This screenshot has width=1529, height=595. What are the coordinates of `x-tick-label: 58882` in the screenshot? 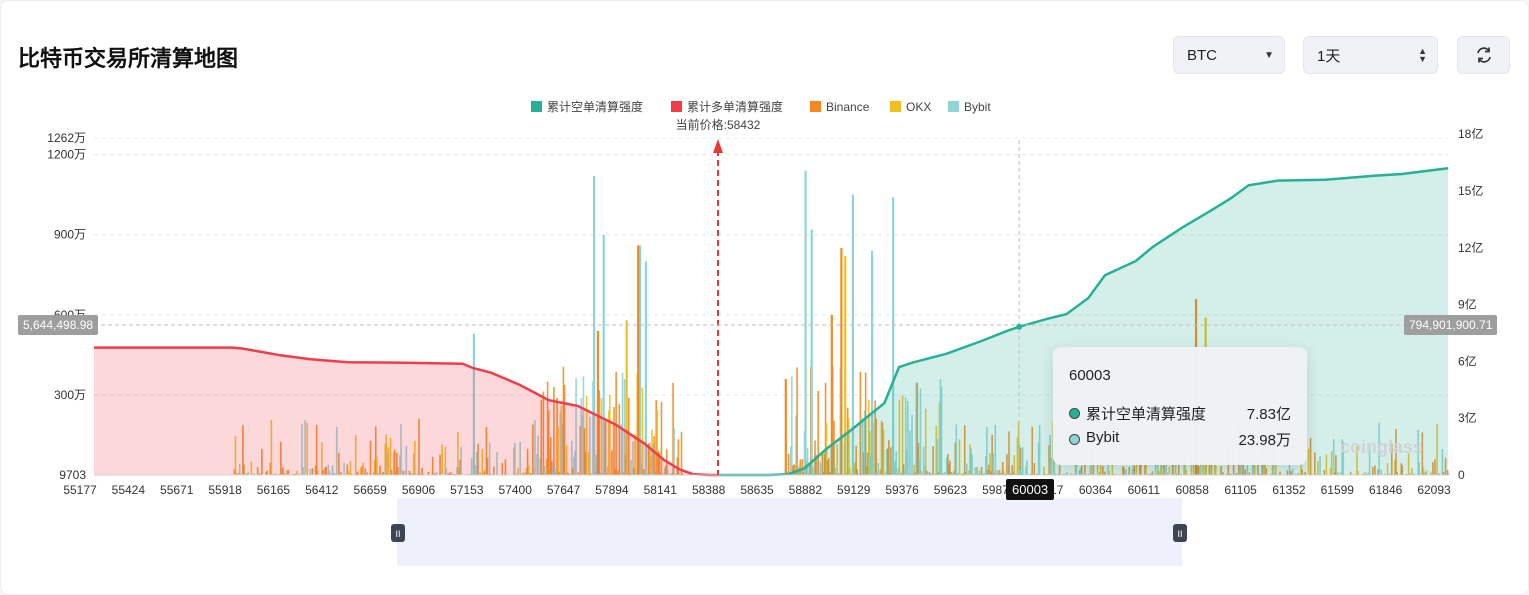 It's located at (806, 490).